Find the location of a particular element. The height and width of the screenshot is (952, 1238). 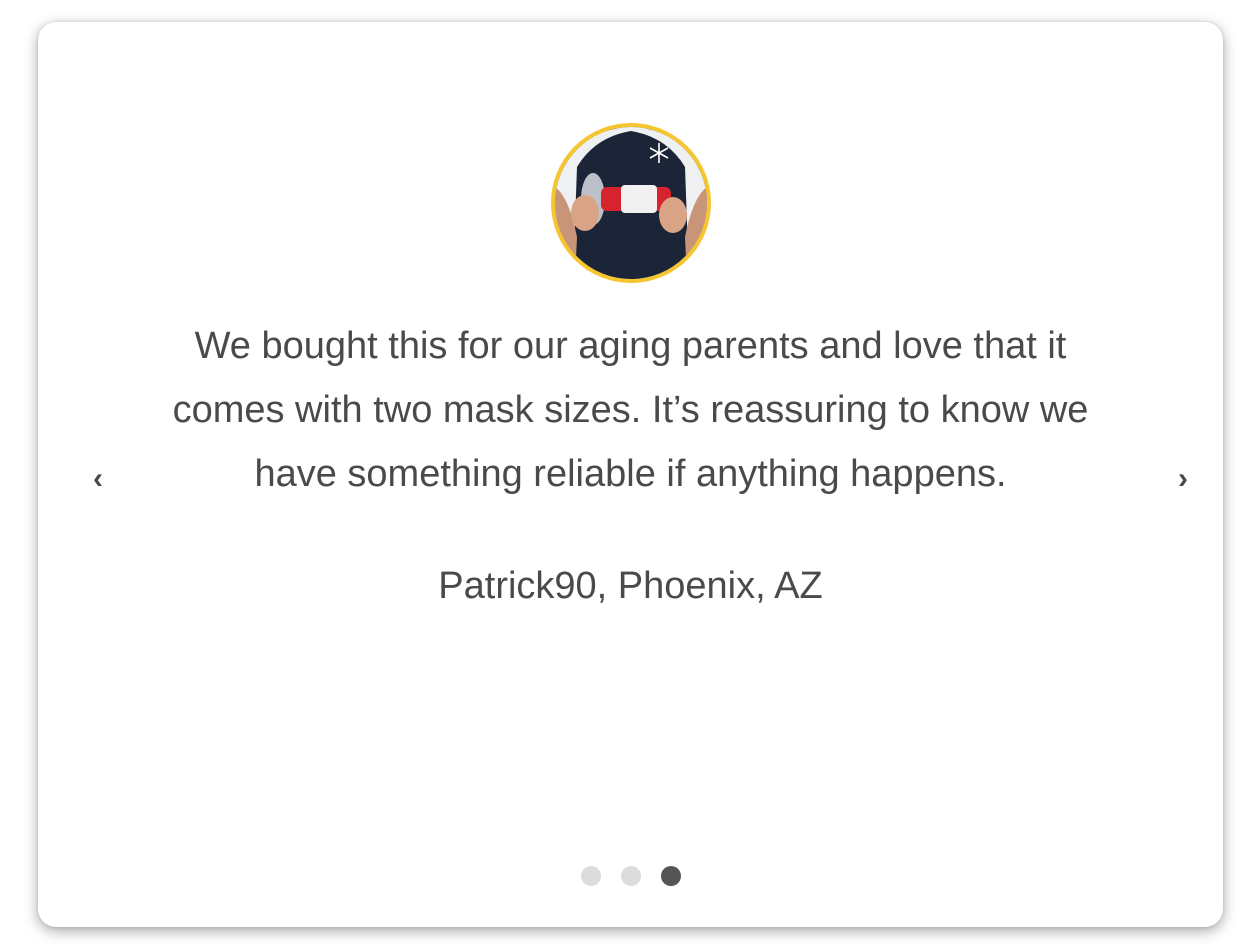

chevron-right-icon: › is located at coordinates (1183, 478).